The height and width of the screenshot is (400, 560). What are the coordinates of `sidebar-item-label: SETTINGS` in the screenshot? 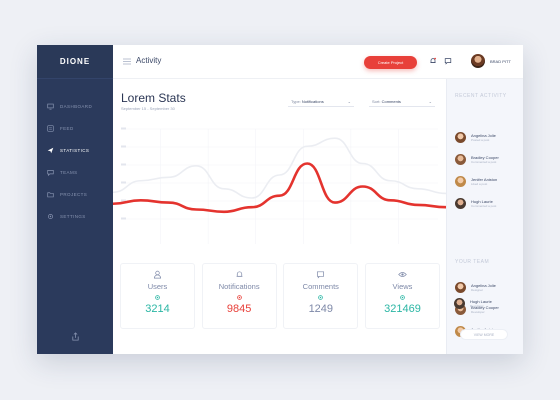 It's located at (73, 216).